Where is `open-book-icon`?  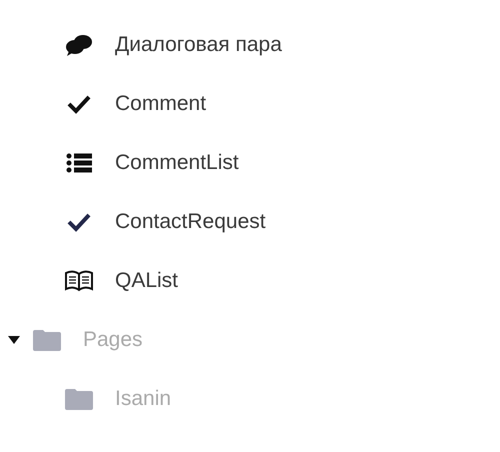
open-book-icon is located at coordinates (79, 281).